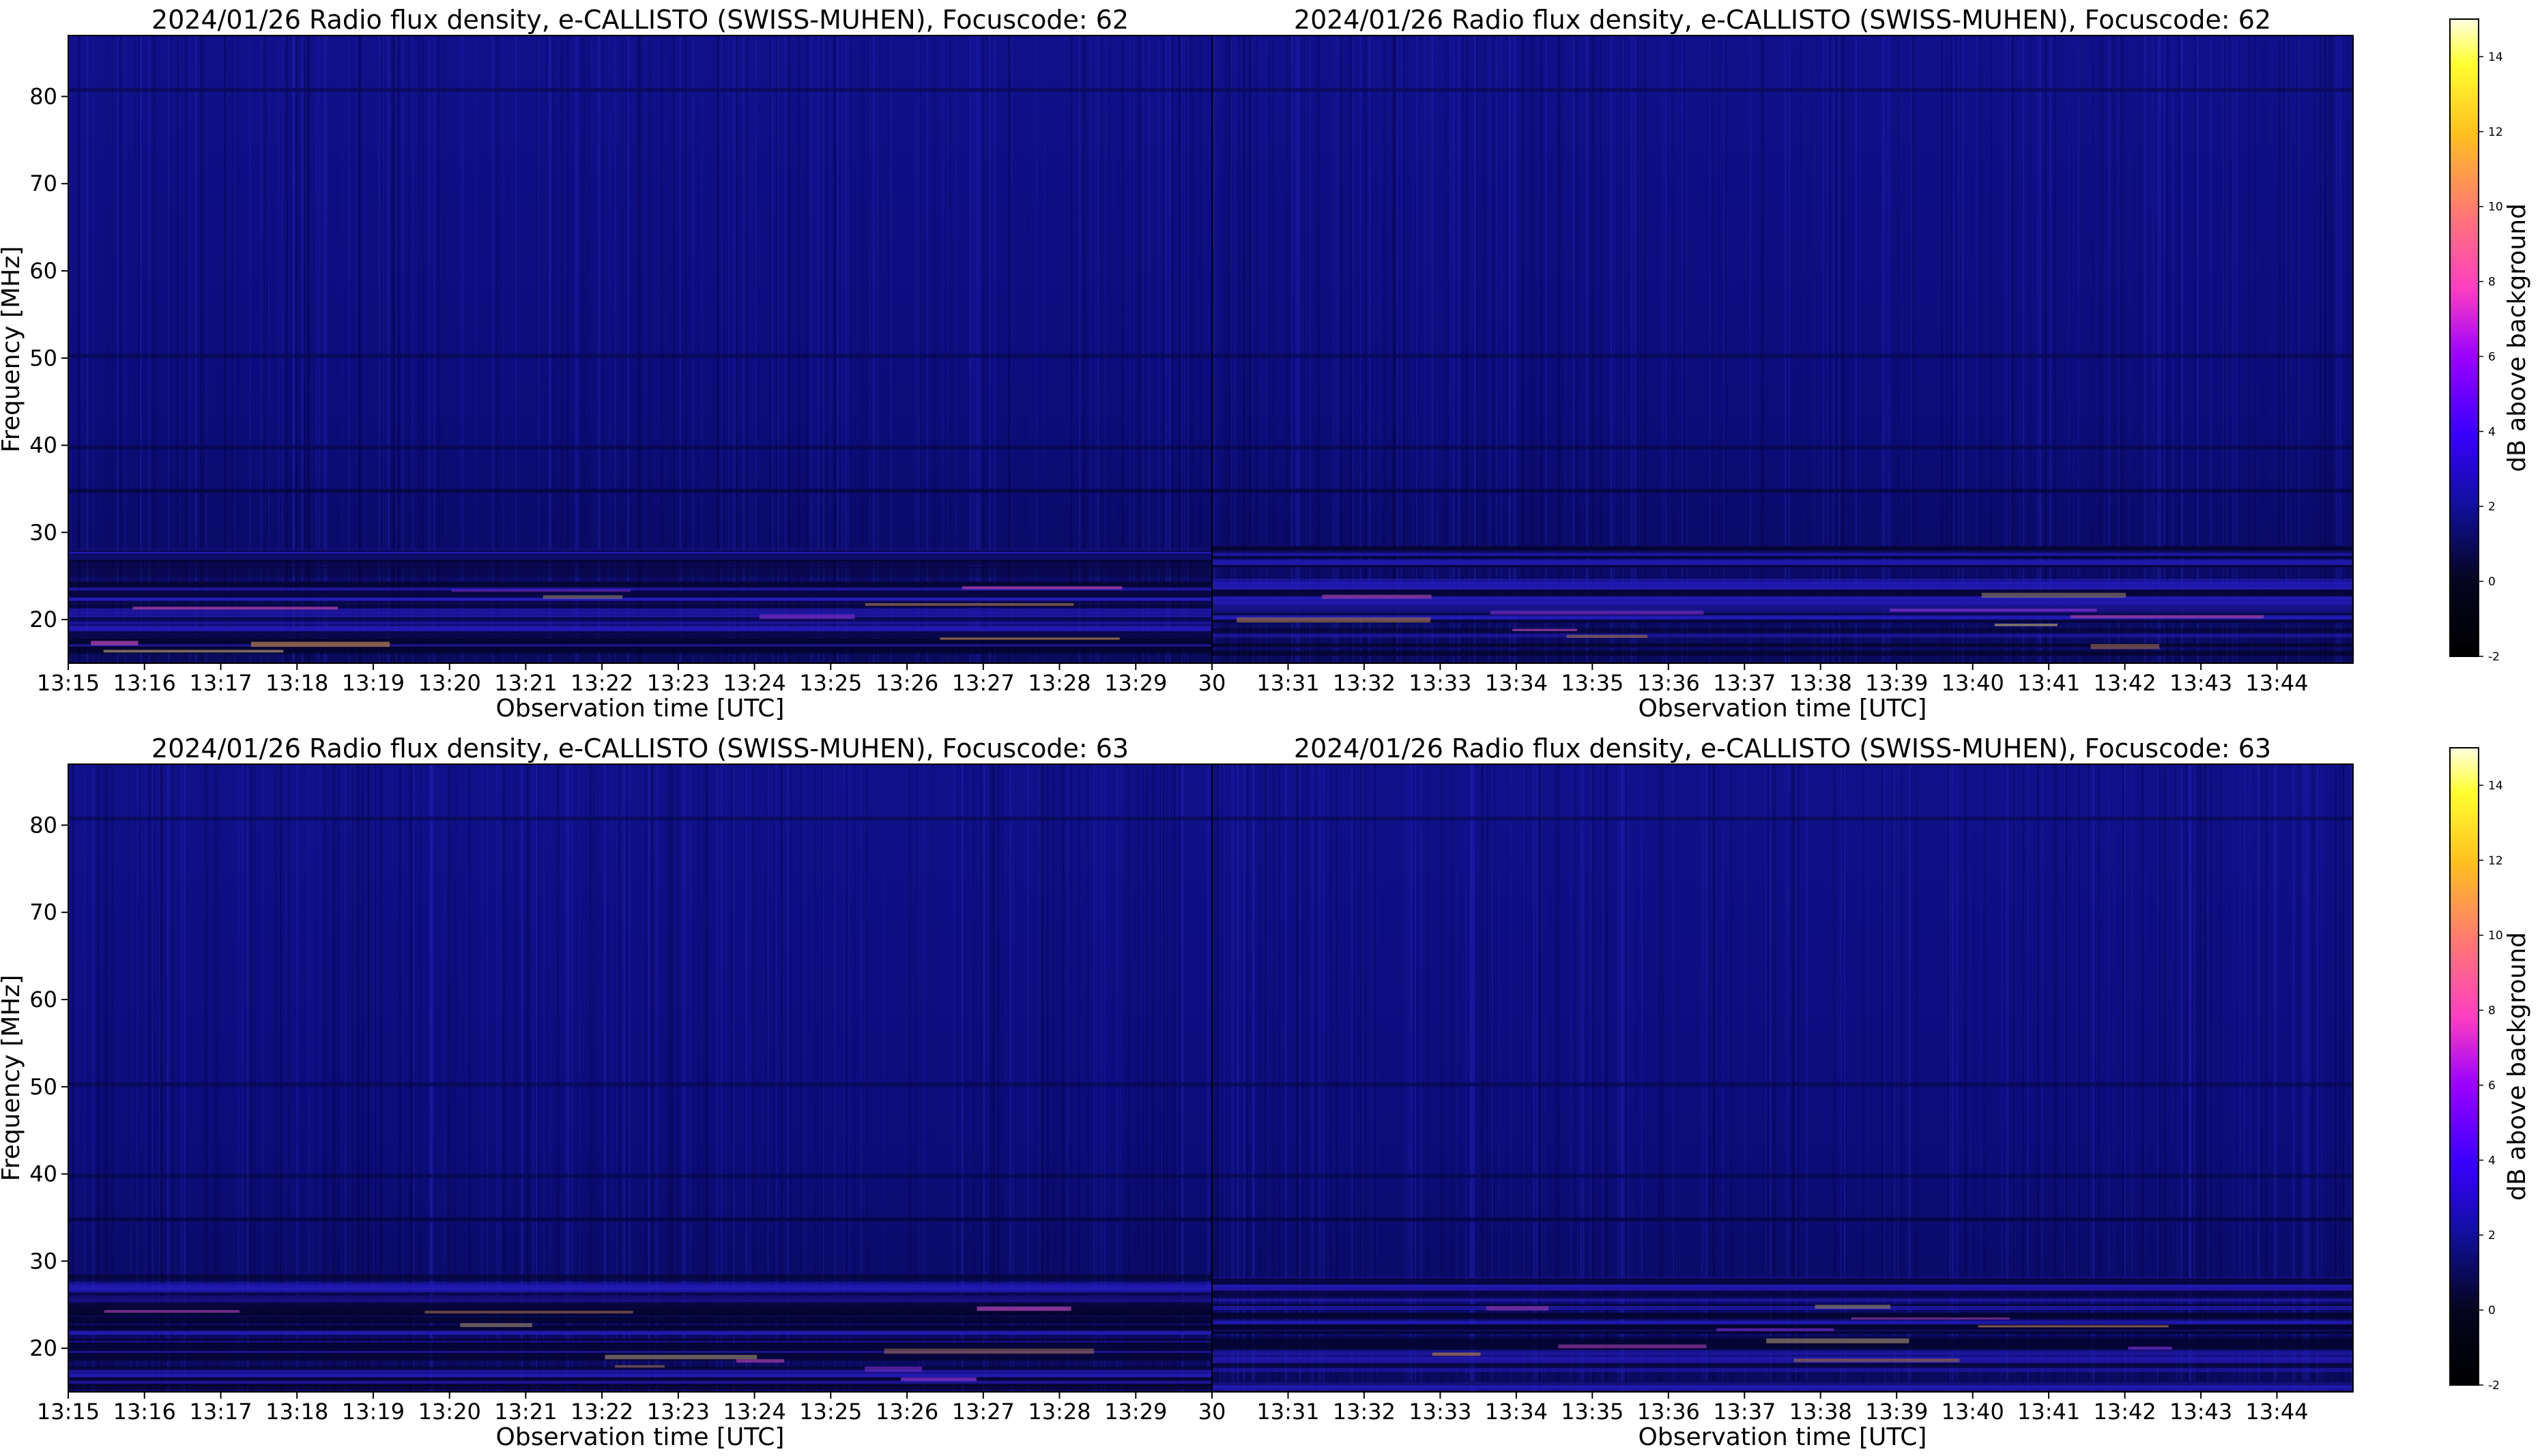 Image resolution: width=2540 pixels, height=1456 pixels. Describe the element at coordinates (678, 683) in the screenshot. I see `x-tick-label: 13:23` at that location.